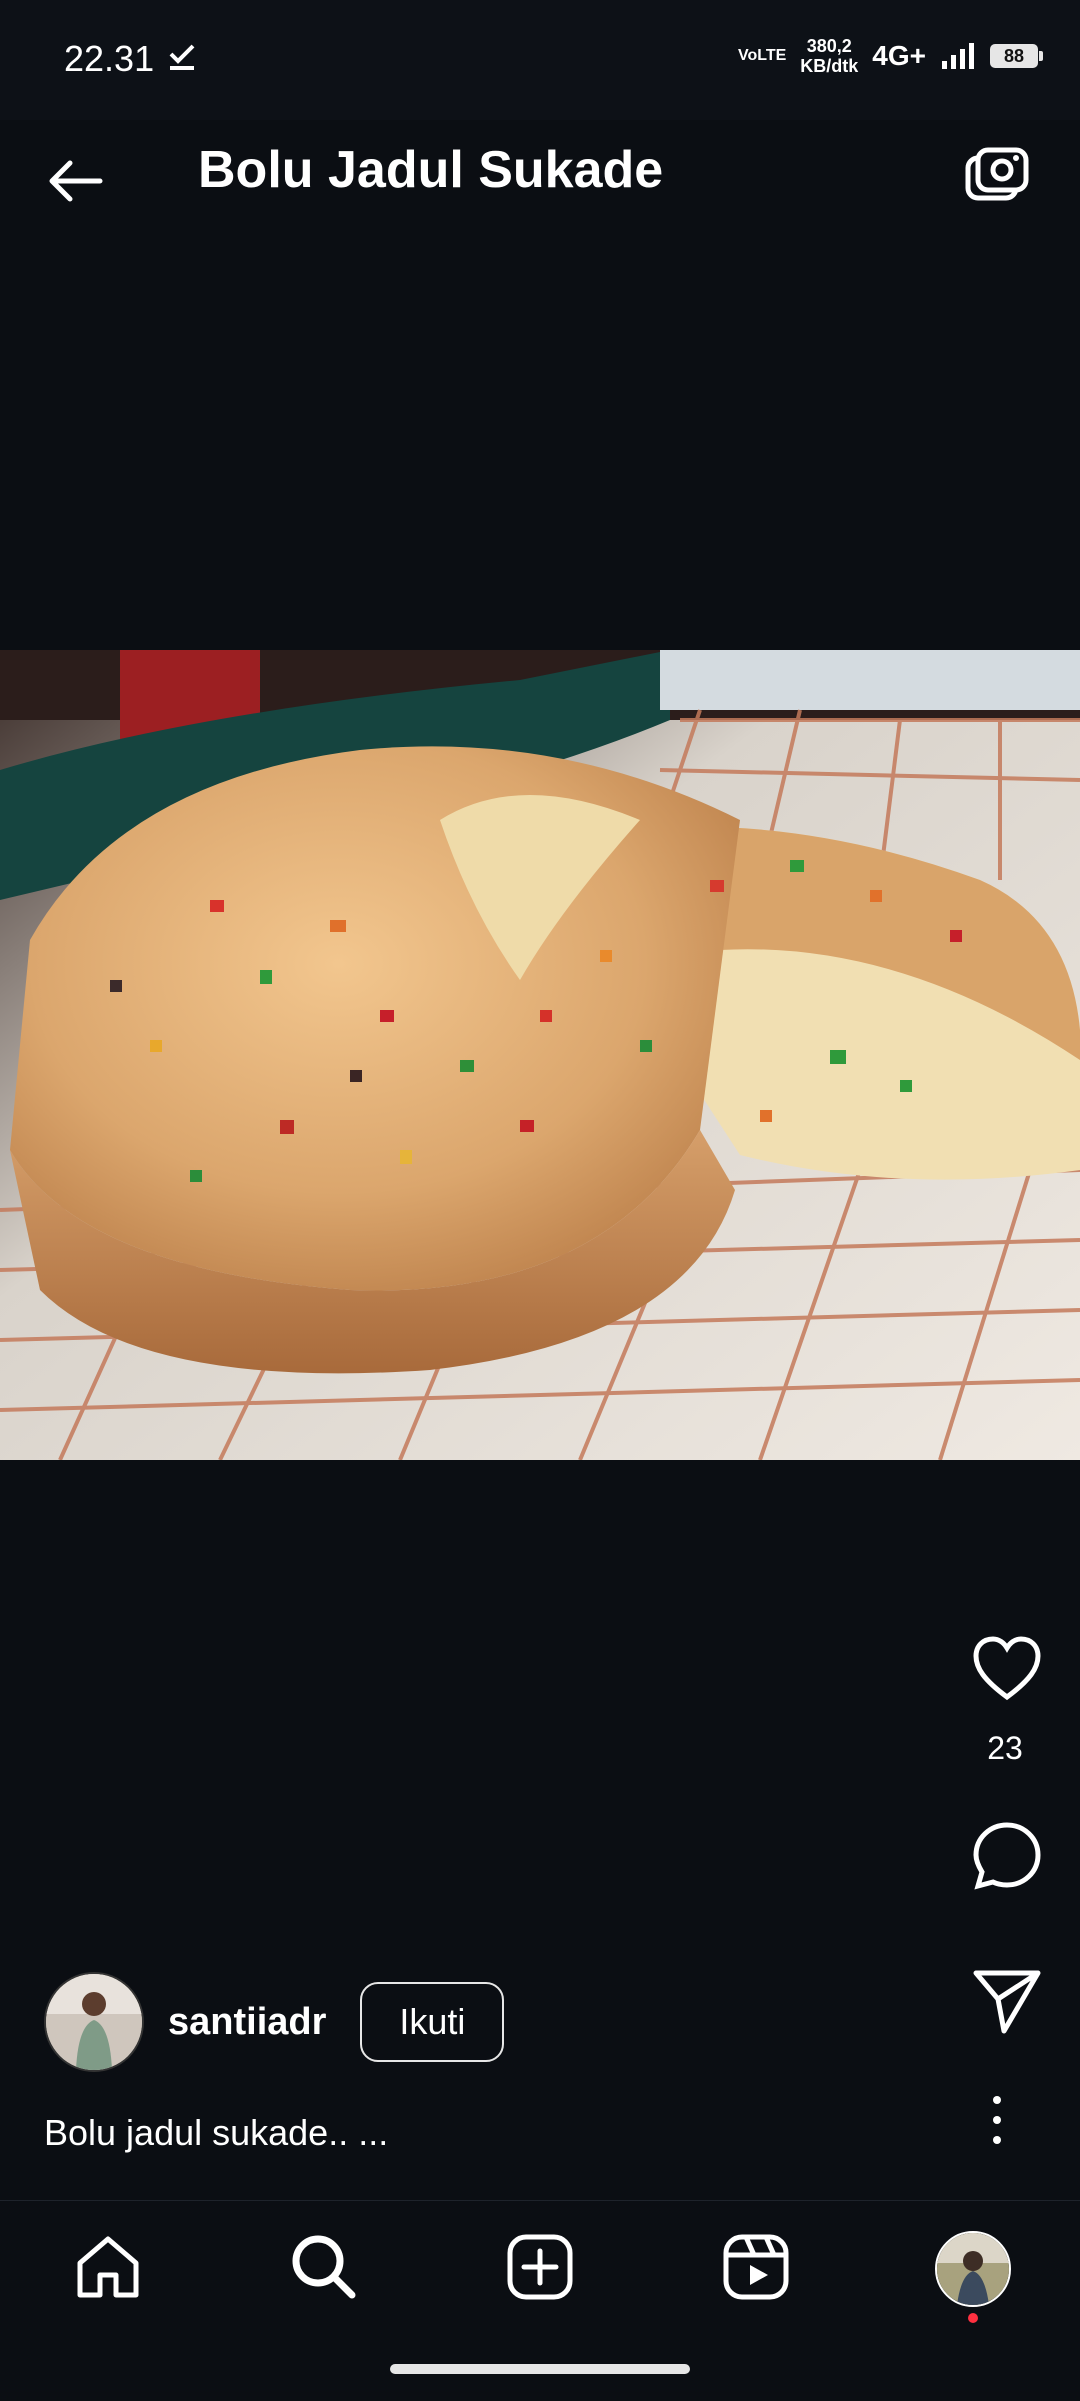 This screenshot has width=1080, height=2401. I want to click on home-indicator, so click(540, 2369).